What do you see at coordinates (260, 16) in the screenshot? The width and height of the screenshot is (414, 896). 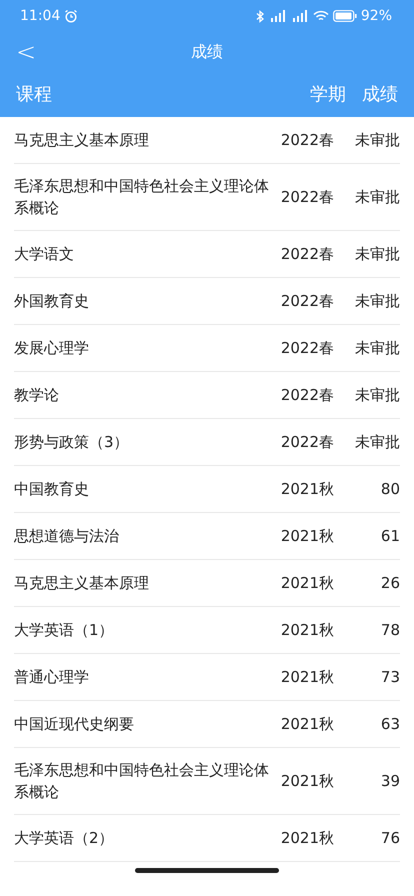 I see `bluetooth-icon` at bounding box center [260, 16].